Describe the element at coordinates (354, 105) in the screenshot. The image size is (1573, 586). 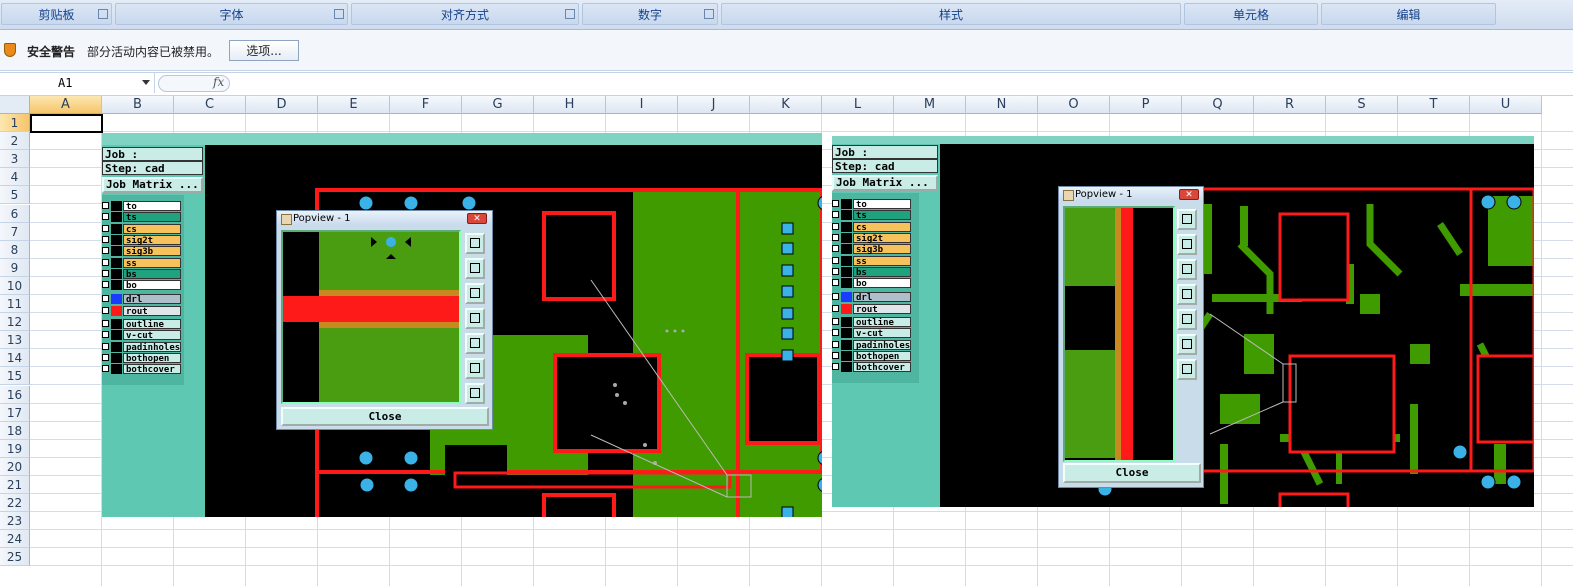
I see `column-header-e: E` at that location.